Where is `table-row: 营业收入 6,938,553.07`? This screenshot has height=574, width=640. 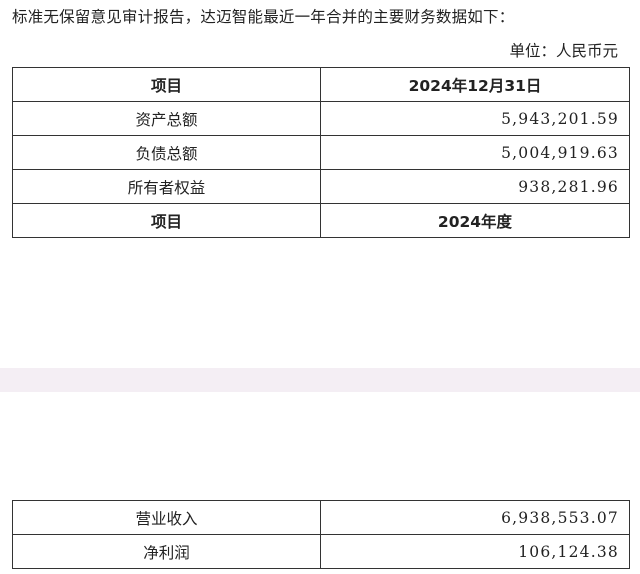
table-row: 营业收入 6,938,553.07 is located at coordinates (321, 517).